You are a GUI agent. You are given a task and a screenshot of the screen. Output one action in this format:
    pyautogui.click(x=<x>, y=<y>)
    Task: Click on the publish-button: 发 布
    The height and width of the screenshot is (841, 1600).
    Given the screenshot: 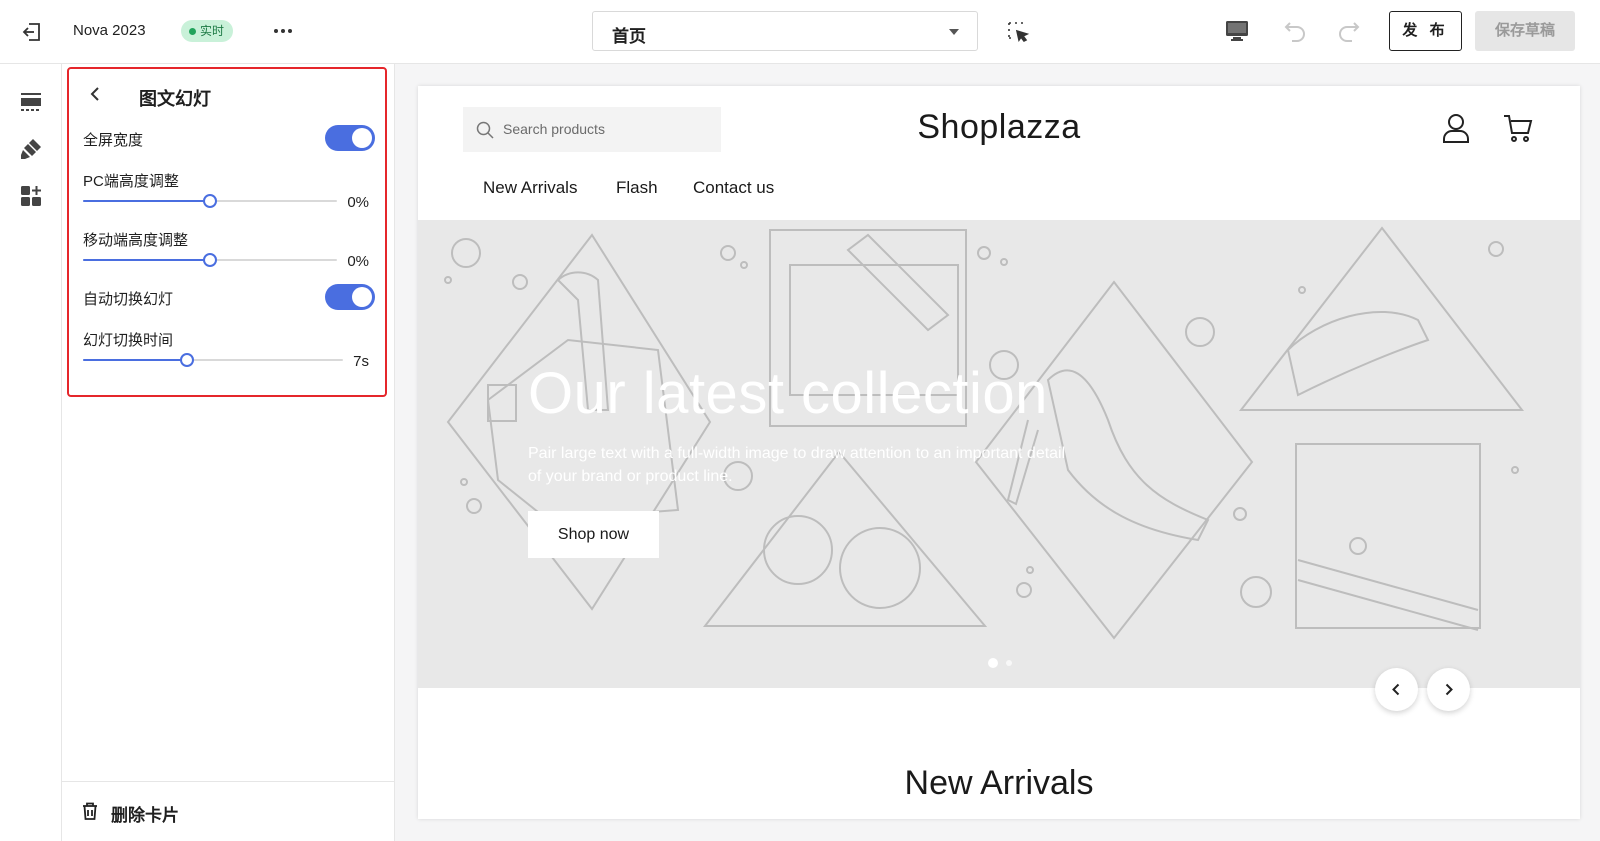 What is the action you would take?
    pyautogui.click(x=1425, y=31)
    